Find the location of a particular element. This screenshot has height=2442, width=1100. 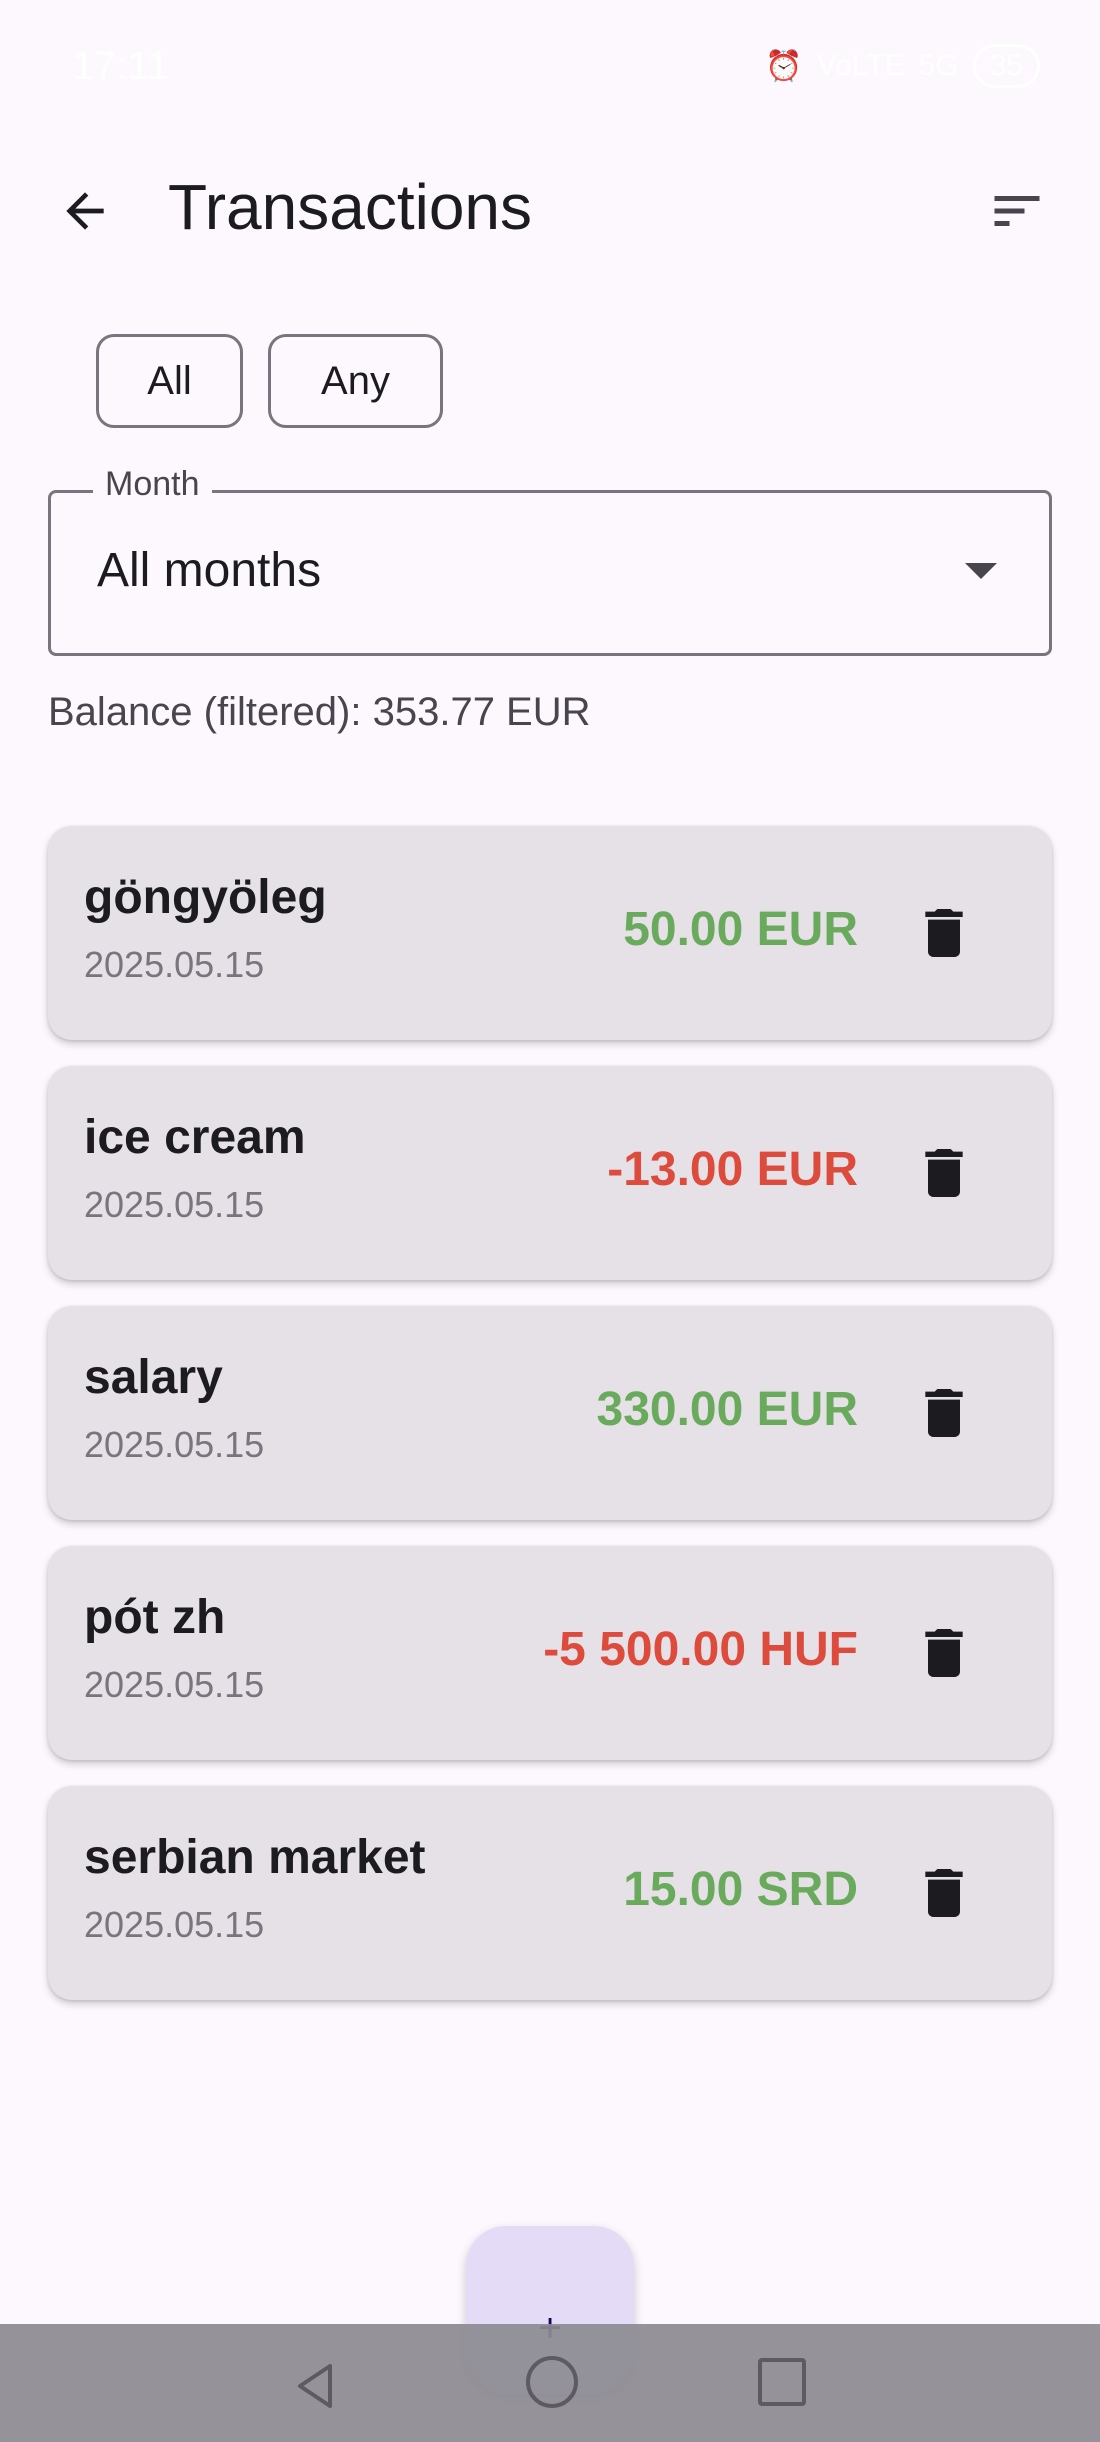

month-selected-value: All months is located at coordinates (209, 570).